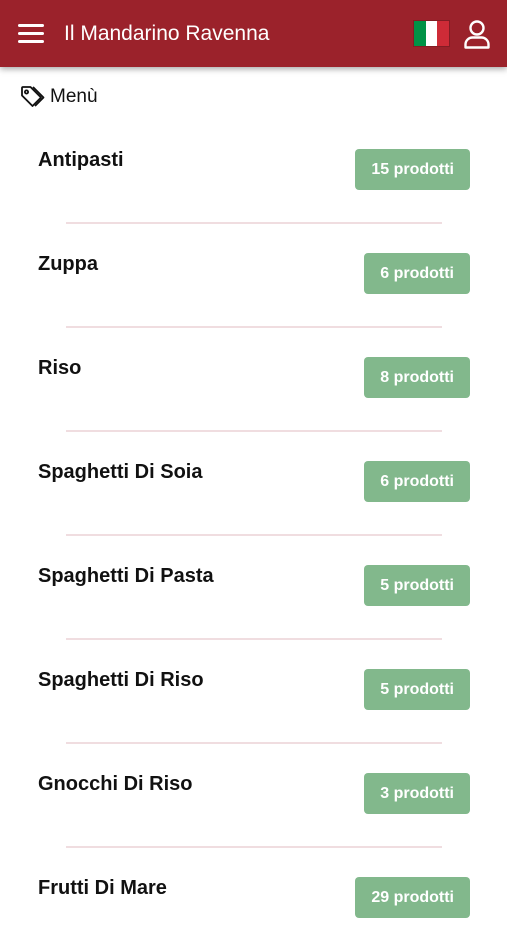  I want to click on hamburger-menu-icon, so click(31, 34).